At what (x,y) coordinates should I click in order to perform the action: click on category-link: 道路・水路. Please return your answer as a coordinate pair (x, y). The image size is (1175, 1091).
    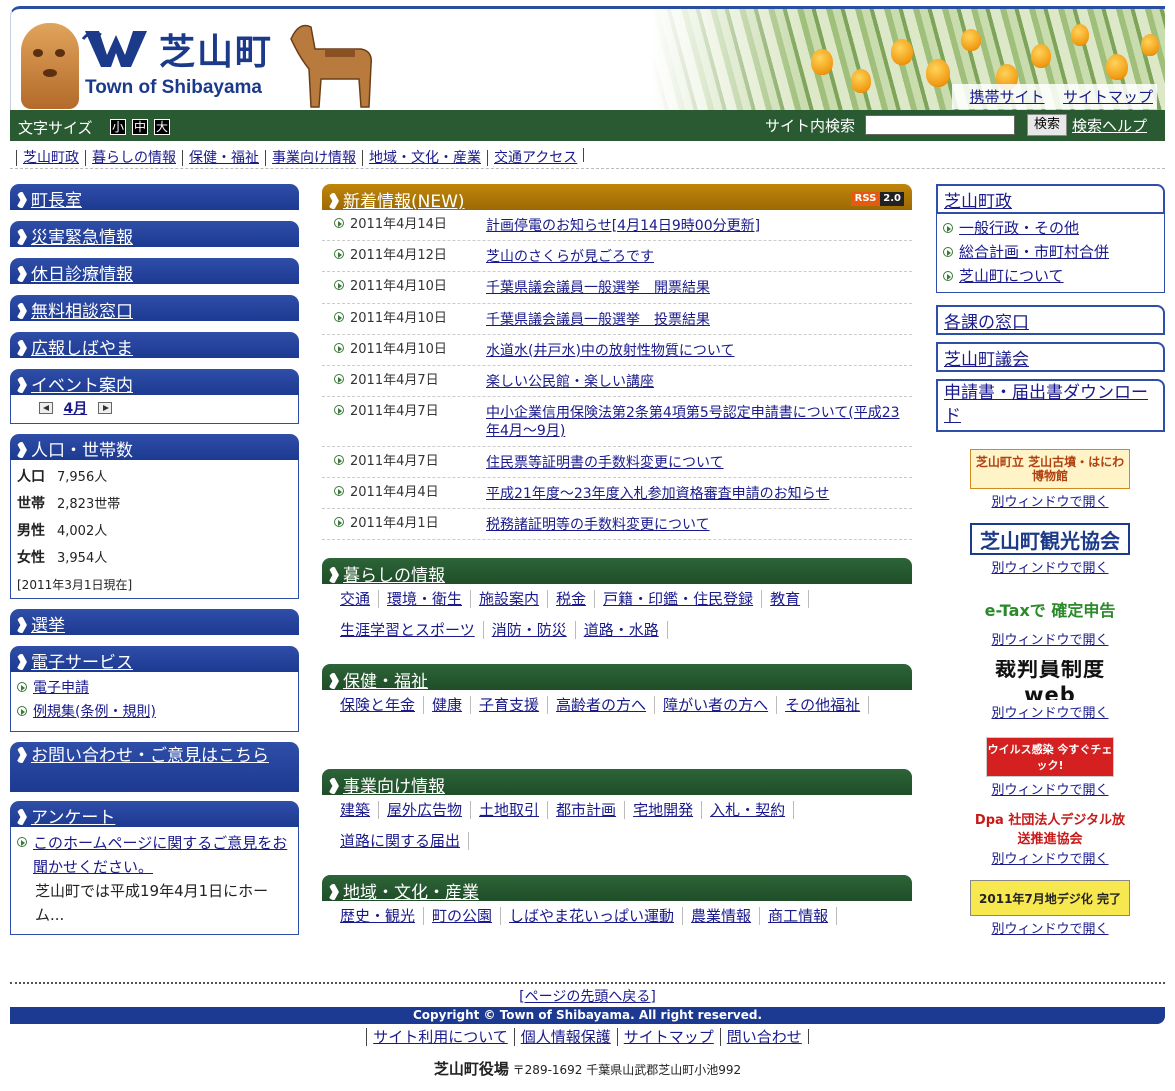
    Looking at the image, I should click on (626, 630).